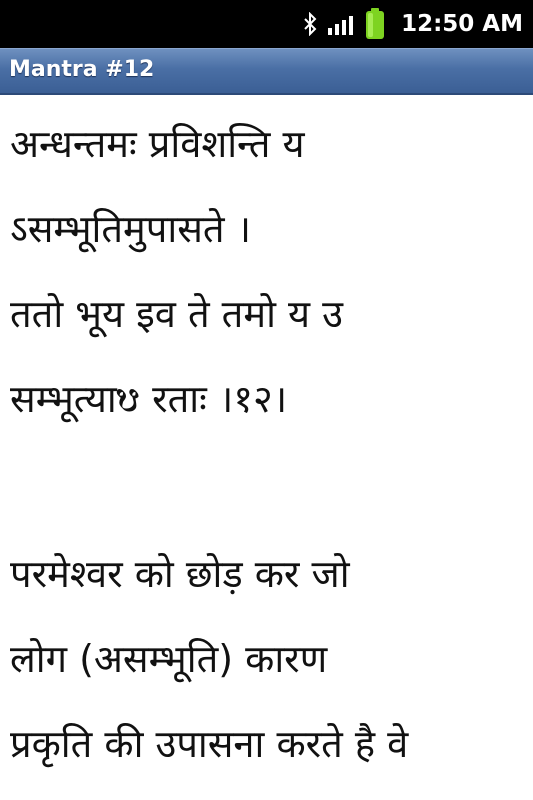 The image size is (533, 800). I want to click on mantra-line: ततो भूय इव ते तमो य उ, so click(176, 314).